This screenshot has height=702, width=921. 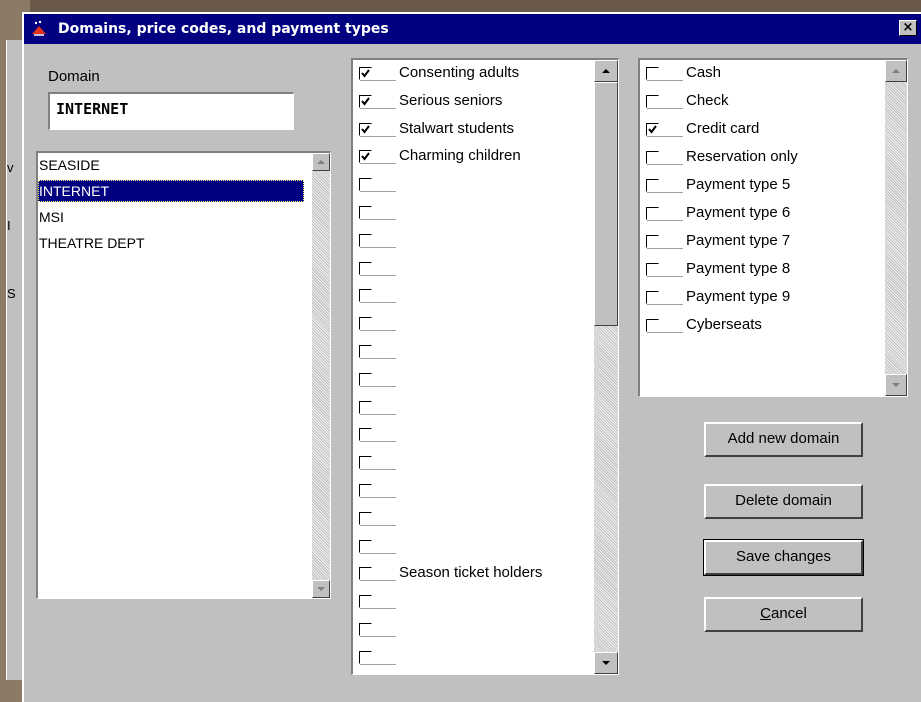 What do you see at coordinates (750, 158) in the screenshot?
I see `payment-type-row: Reservation only` at bounding box center [750, 158].